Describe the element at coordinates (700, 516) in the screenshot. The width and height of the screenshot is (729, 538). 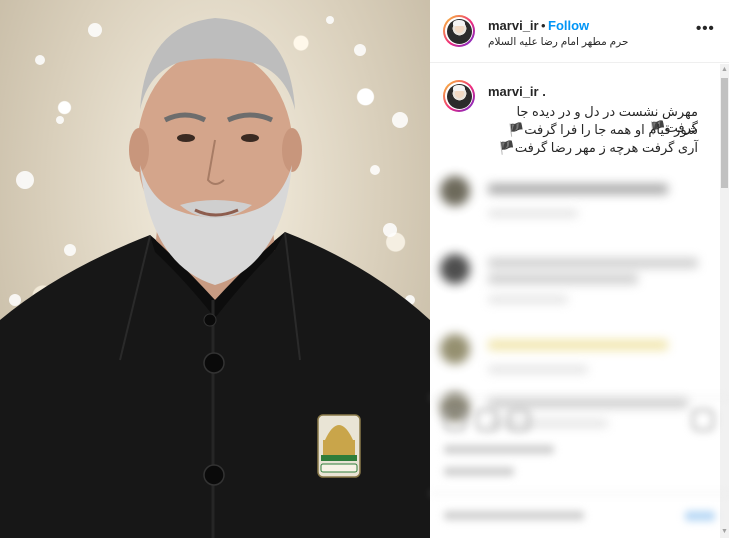
I see `post-button` at that location.